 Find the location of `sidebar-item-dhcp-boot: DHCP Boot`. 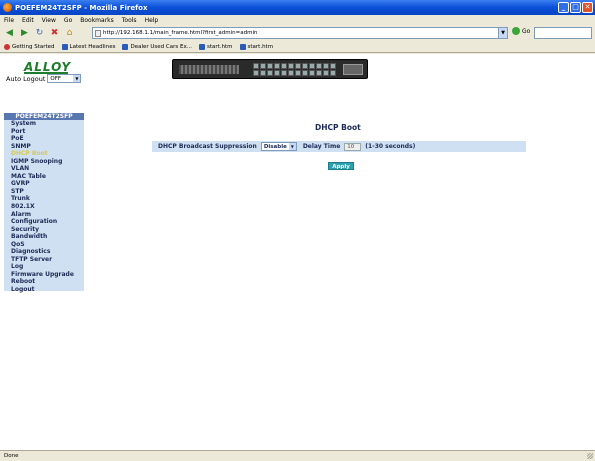

sidebar-item-dhcp-boot: DHCP Boot is located at coordinates (44, 154).